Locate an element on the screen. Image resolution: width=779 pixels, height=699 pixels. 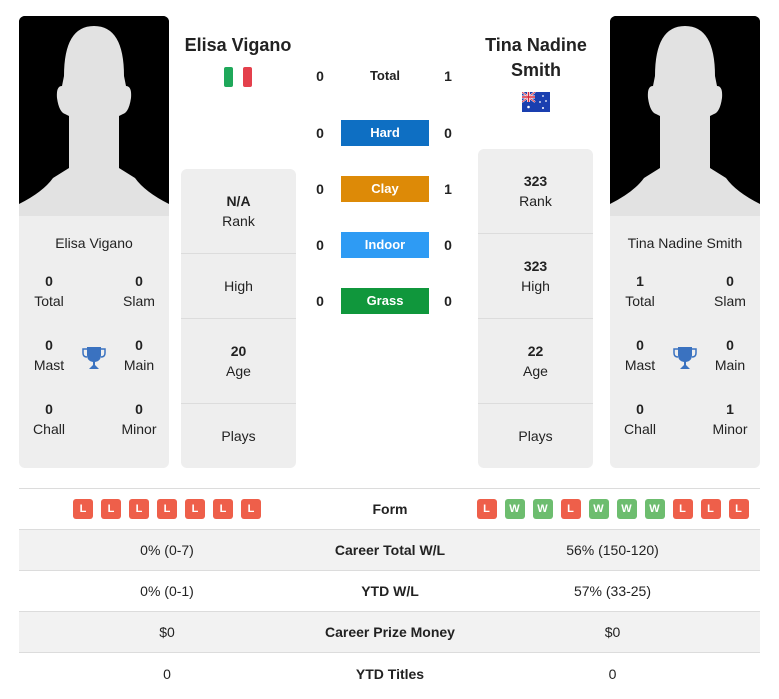
table-row: 0% (0-7) Career Total W/L 56% (150-120) is located at coordinates (389, 550).